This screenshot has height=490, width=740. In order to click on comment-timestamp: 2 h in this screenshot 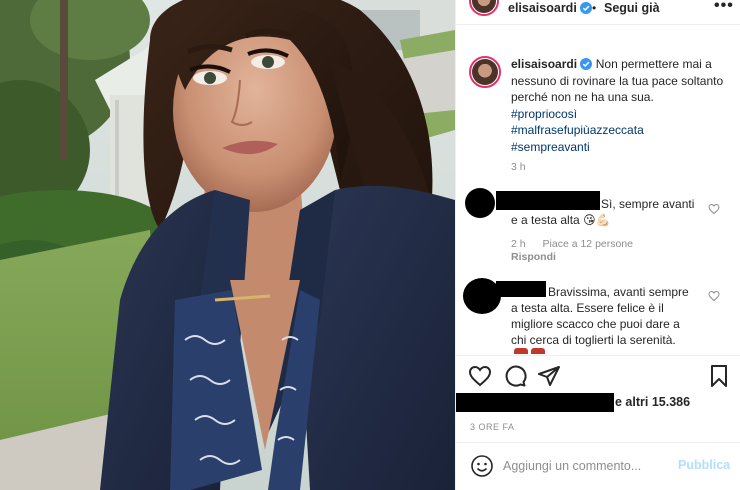, I will do `click(518, 244)`.